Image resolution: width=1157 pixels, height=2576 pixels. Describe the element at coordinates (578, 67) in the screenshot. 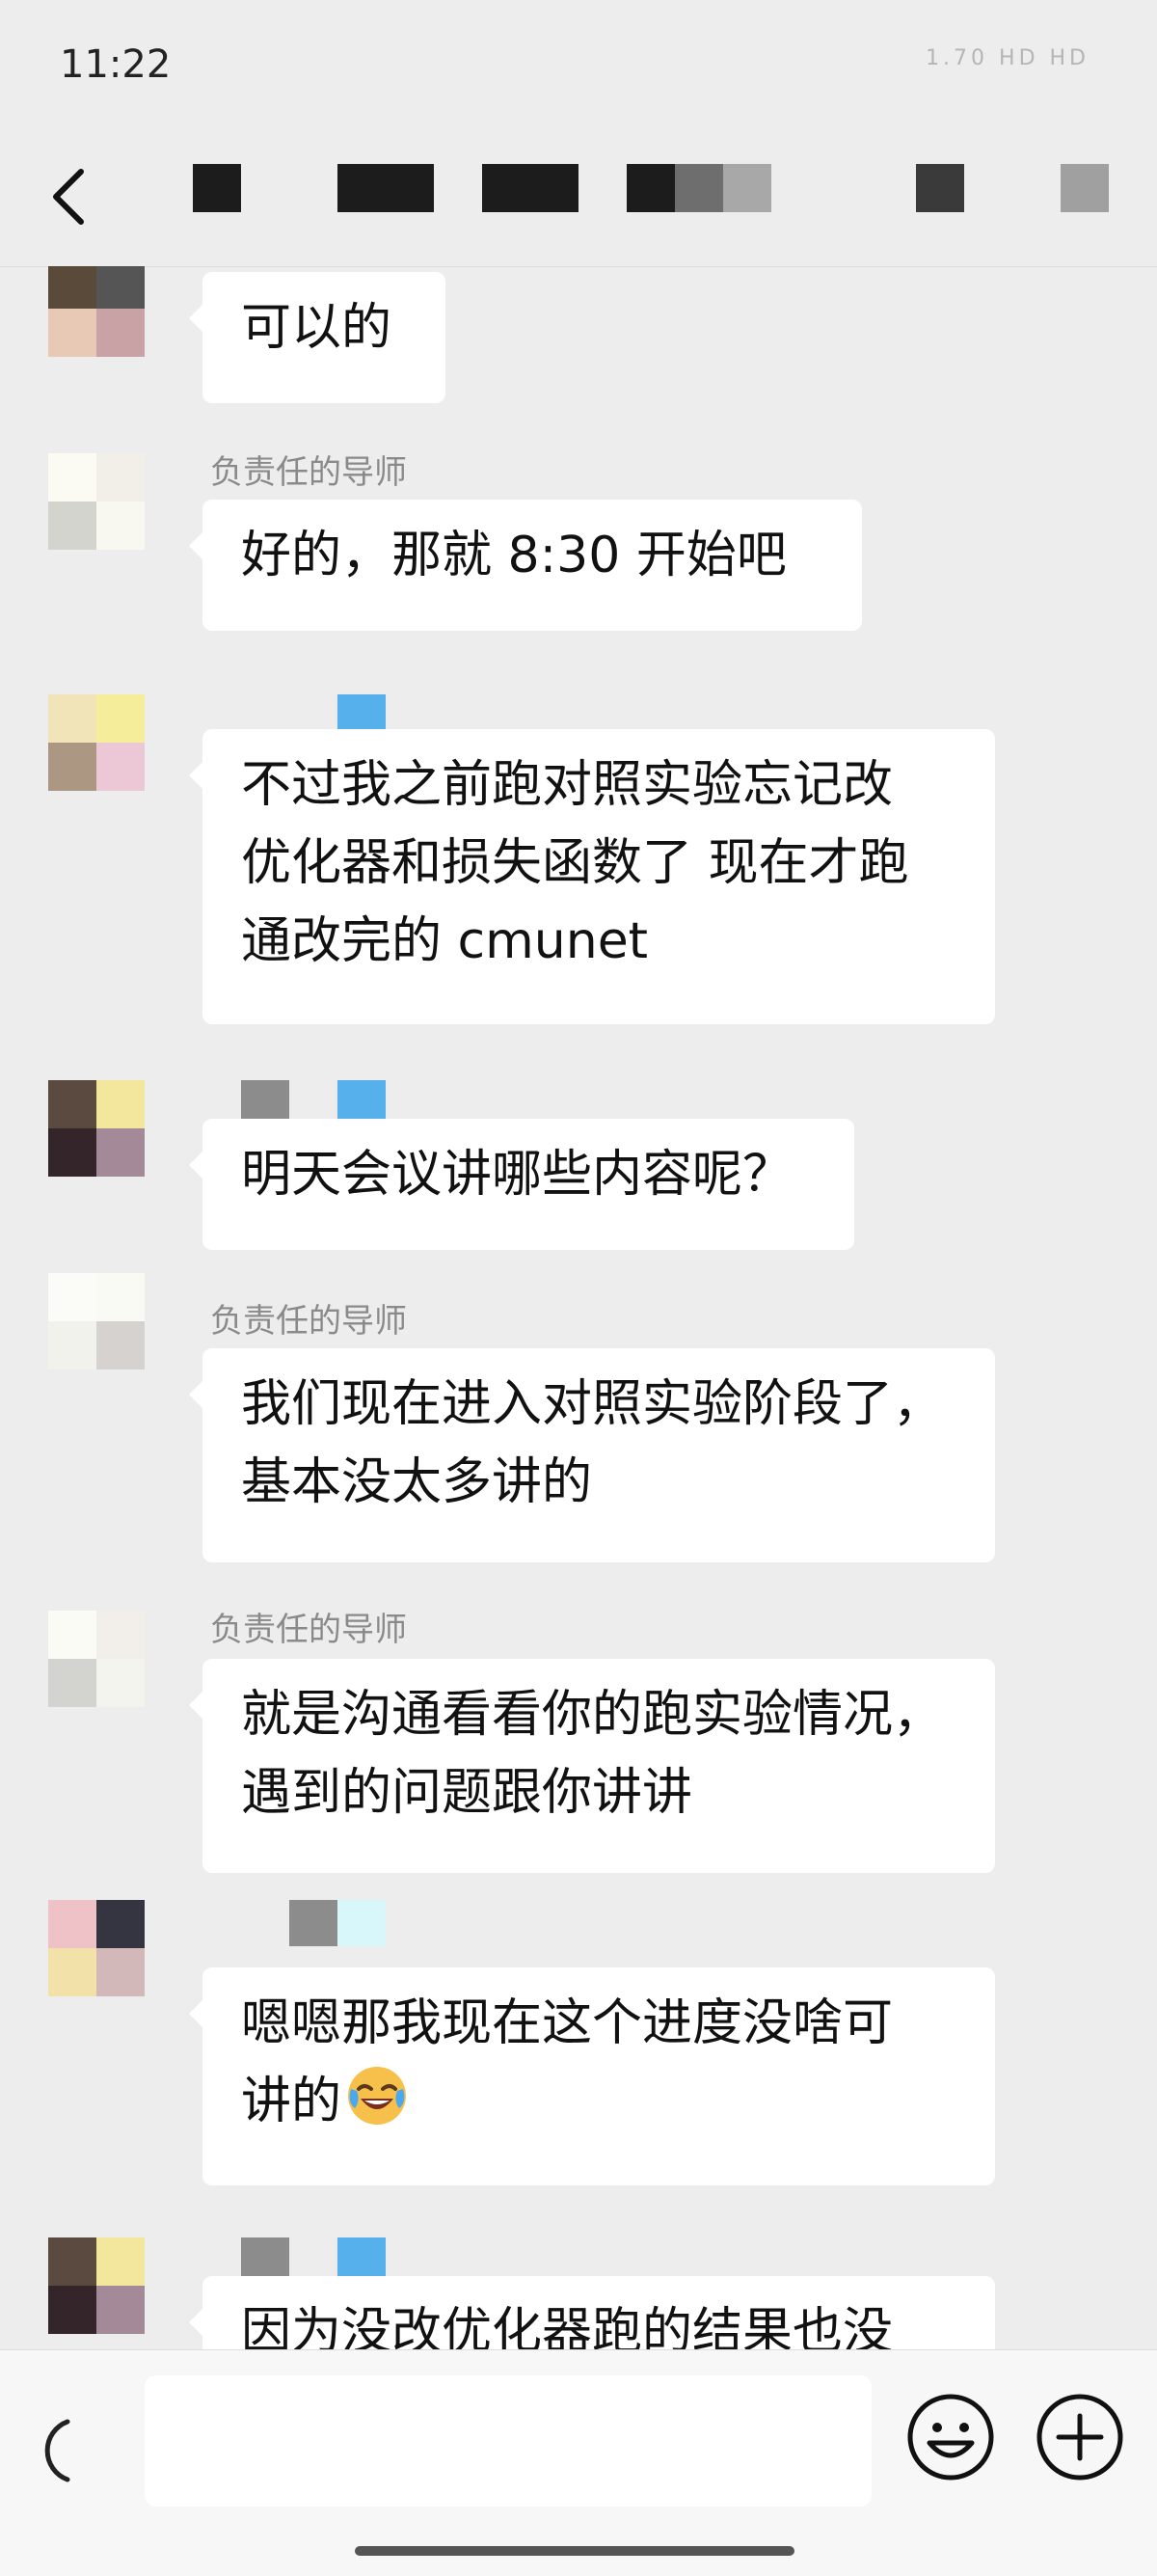

I see `status-bar: 11:22 1.70 HD HD` at that location.